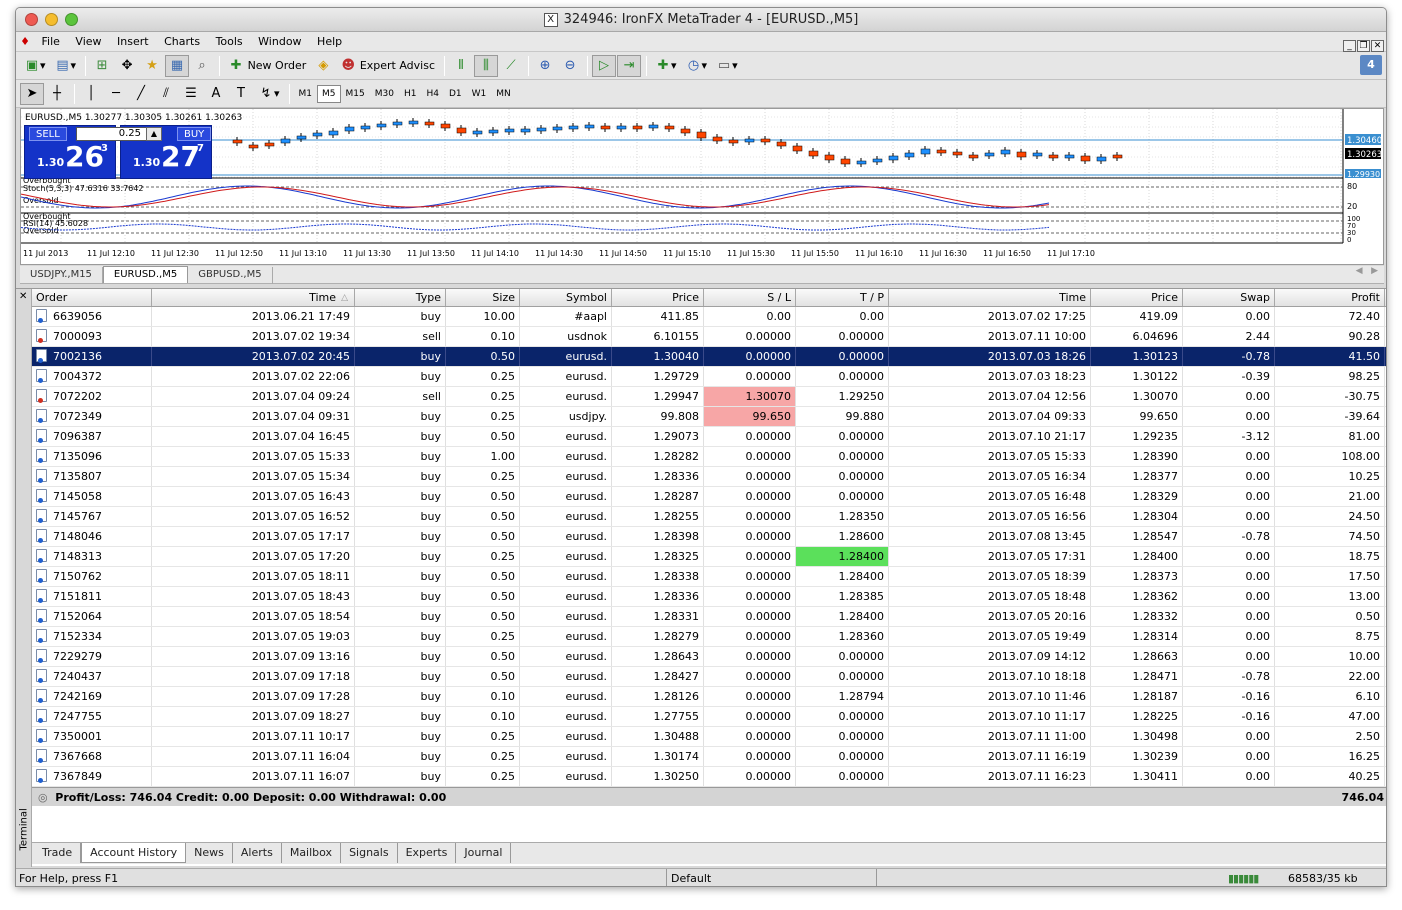 This screenshot has height=910, width=1402. Describe the element at coordinates (257, 853) in the screenshot. I see `tab-alerts: Alerts` at that location.